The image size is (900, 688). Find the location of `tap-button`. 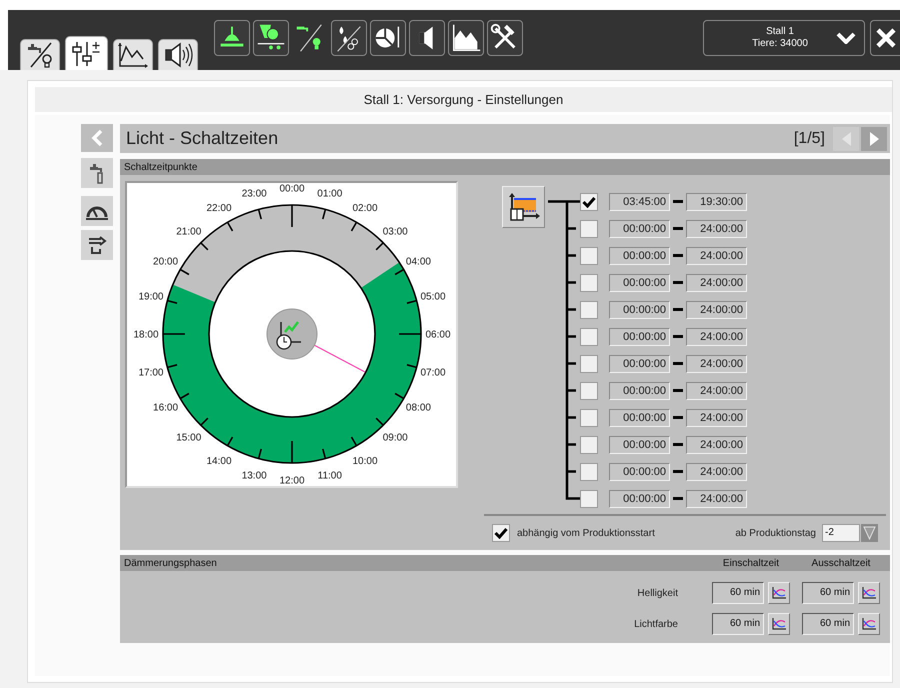

tap-button is located at coordinates (97, 173).